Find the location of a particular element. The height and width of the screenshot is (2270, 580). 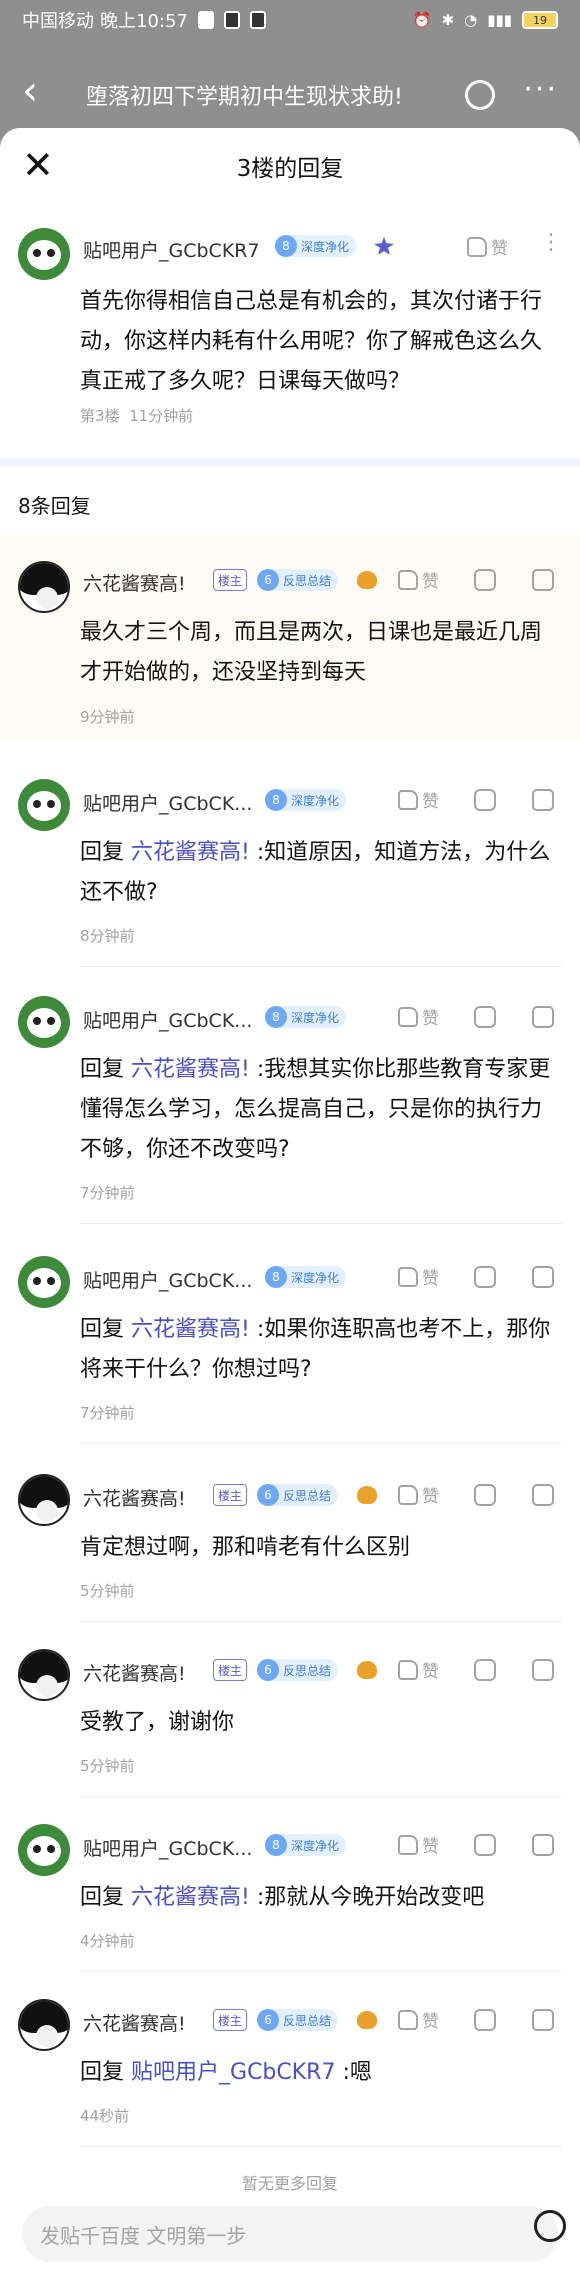

reply-content: 回复 贴吧用户_GCbCKR7 :嗯 is located at coordinates (319, 2073).